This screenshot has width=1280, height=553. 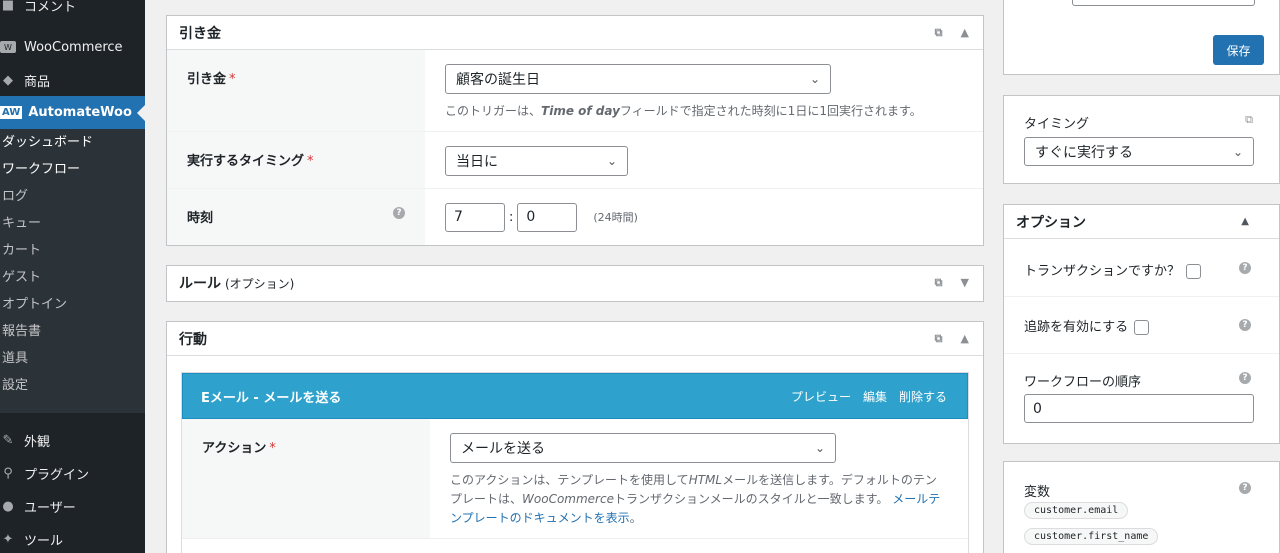 I want to click on action-label: アクション *, so click(x=306, y=478).